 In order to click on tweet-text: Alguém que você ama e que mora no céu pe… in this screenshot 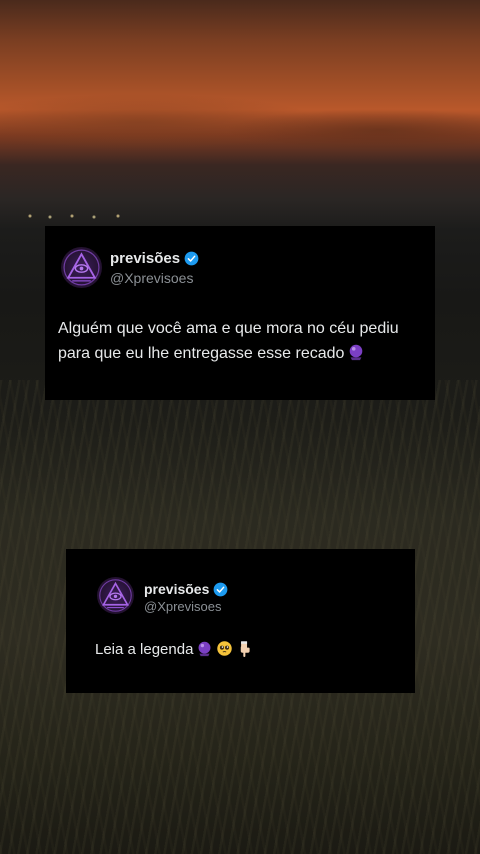, I will do `click(240, 341)`.